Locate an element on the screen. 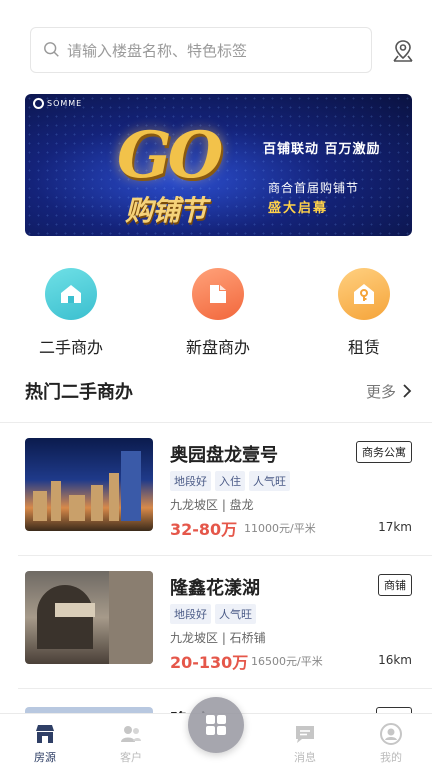 This screenshot has width=432, height=768. more-label: 更多 is located at coordinates (380, 391).